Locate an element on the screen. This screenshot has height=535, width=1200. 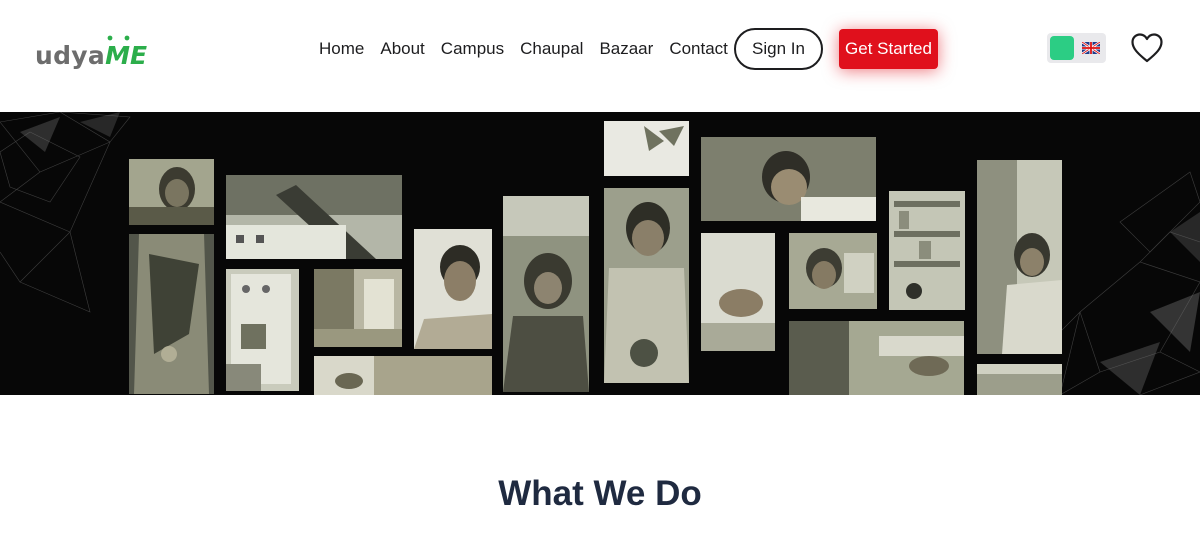
heart-icon is located at coordinates (1147, 48).